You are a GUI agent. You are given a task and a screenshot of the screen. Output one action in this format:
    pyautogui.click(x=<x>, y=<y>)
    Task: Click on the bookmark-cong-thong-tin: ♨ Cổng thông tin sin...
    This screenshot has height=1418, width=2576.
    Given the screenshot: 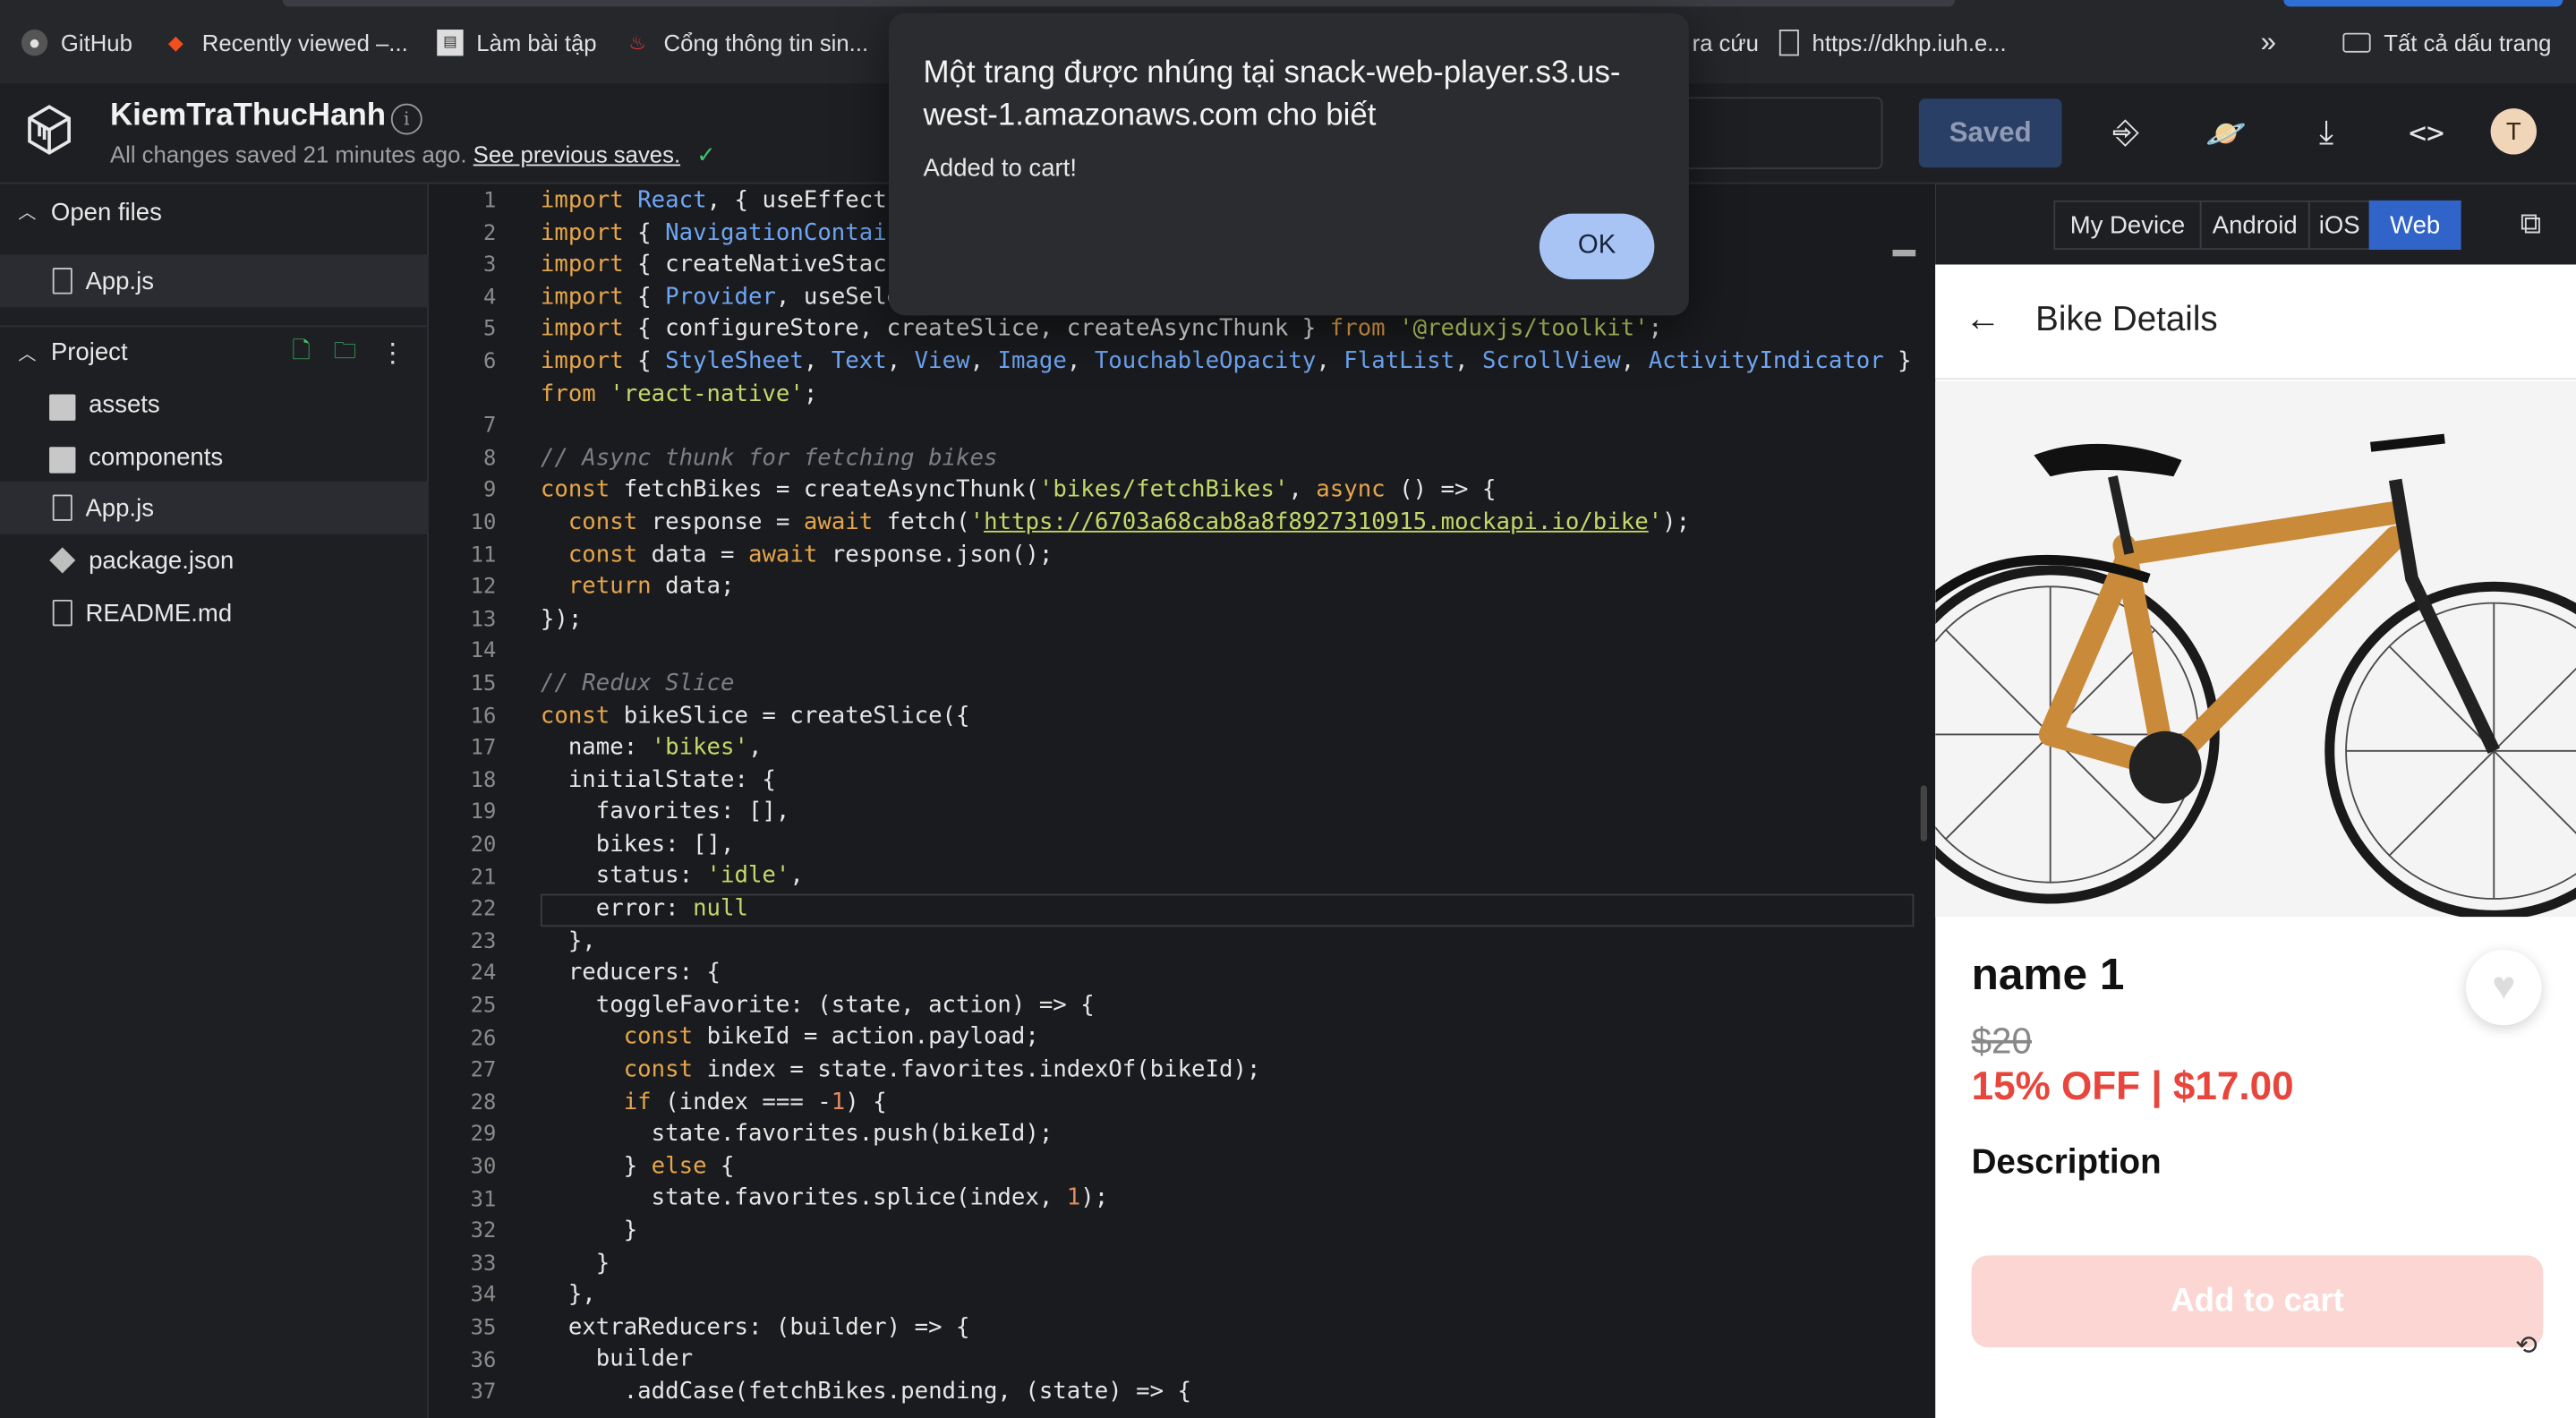 What is the action you would take?
    pyautogui.click(x=746, y=42)
    